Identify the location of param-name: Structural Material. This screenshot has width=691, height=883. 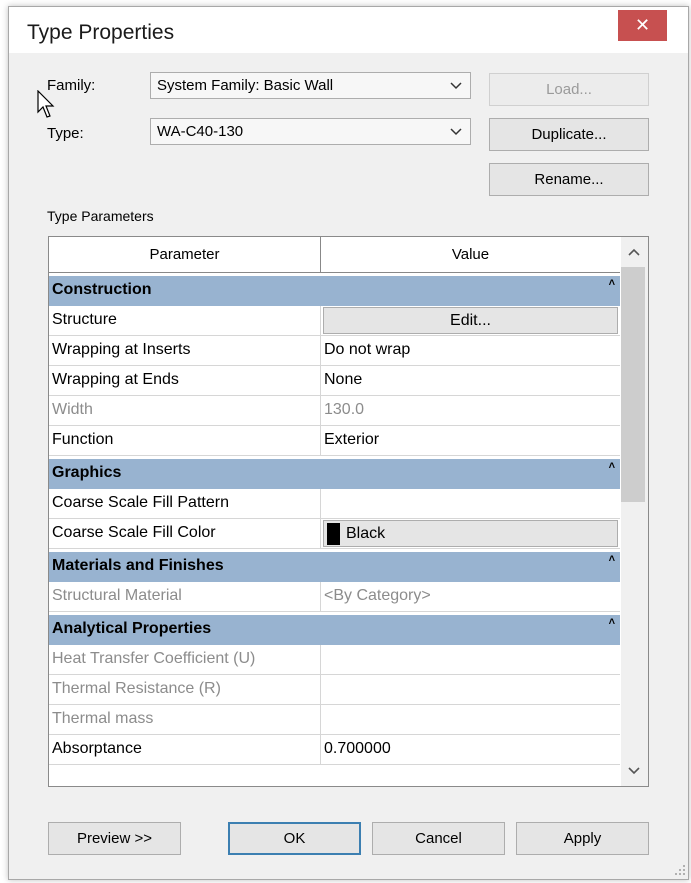
(185, 597).